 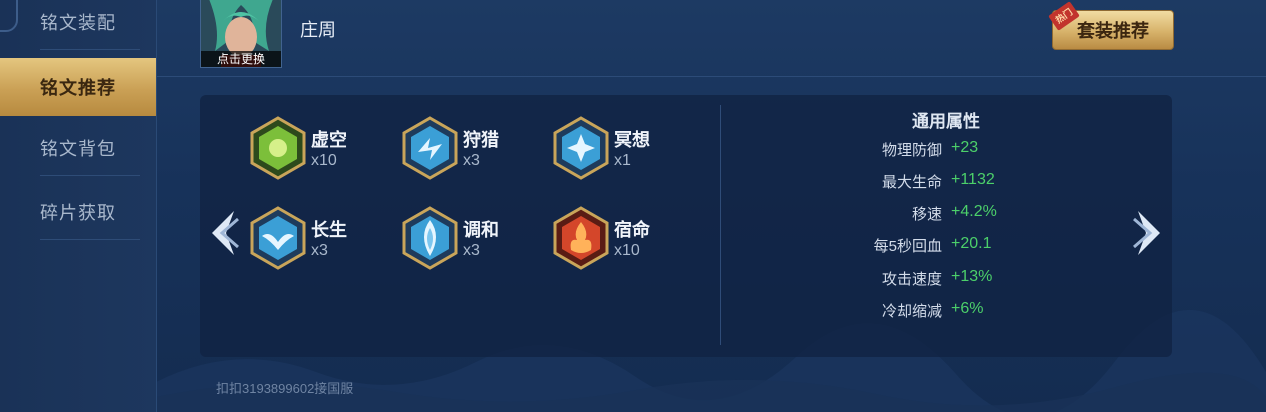 I want to click on sidebar-item-rune-bag: 铭文背包, so click(x=78, y=148).